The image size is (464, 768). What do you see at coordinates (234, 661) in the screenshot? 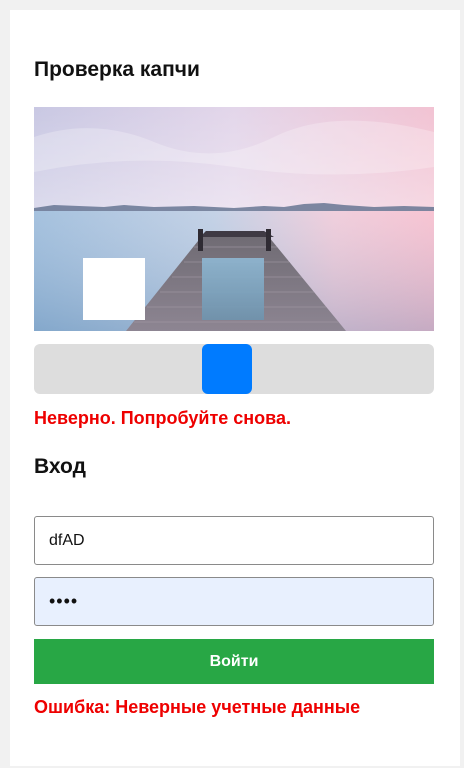
I see `login-button: Войти` at bounding box center [234, 661].